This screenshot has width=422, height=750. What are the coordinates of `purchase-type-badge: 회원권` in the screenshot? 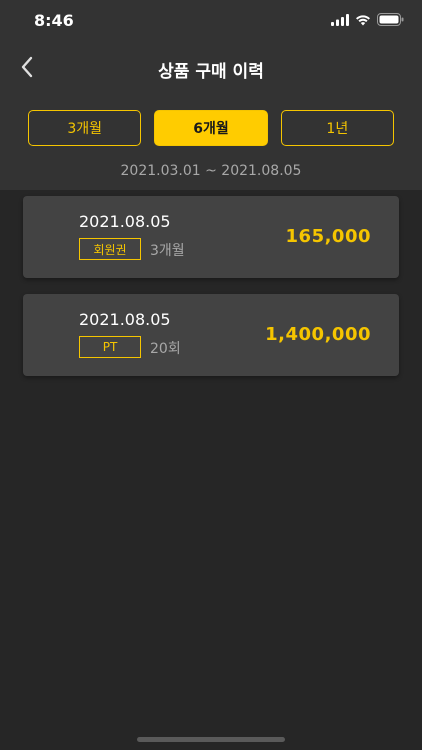 It's located at (110, 249).